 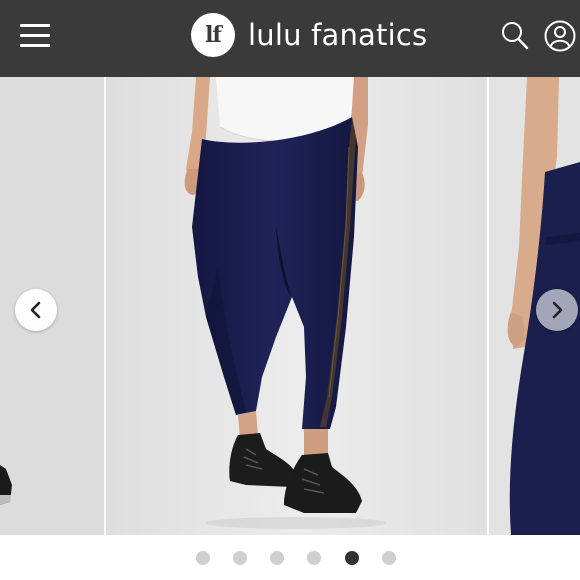 I want to click on hamburger-menu-icon, so click(x=35, y=36).